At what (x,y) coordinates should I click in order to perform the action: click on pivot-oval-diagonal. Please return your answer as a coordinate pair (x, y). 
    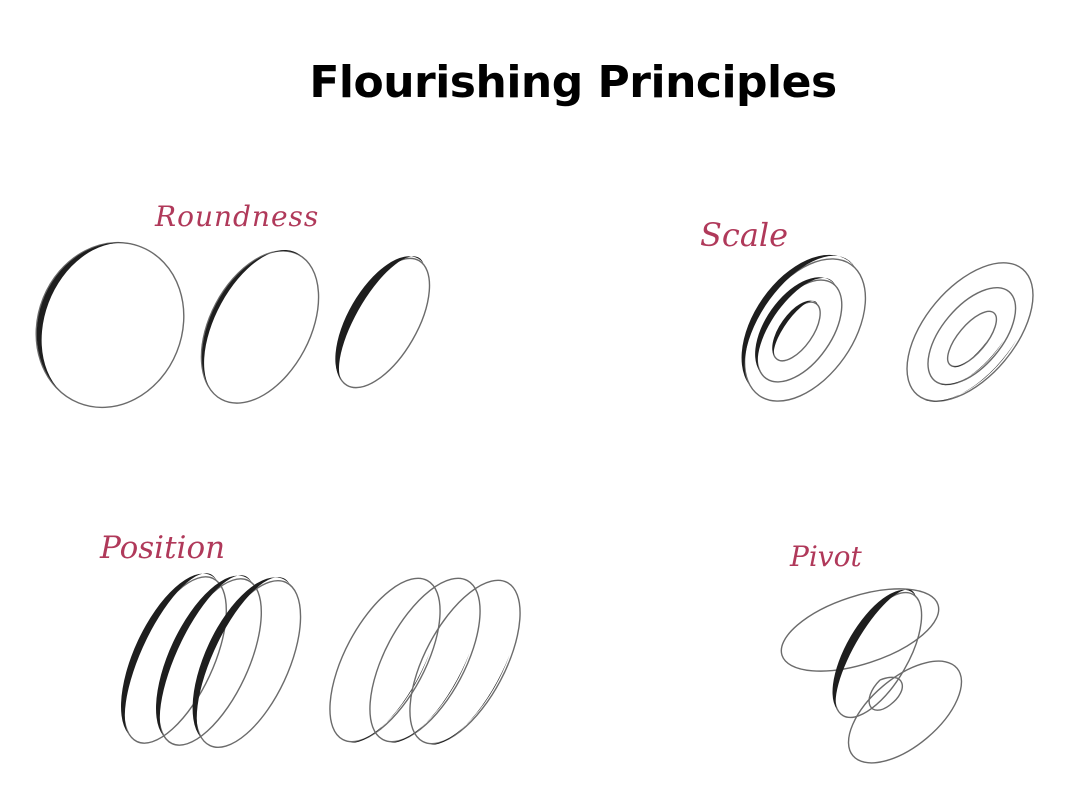
    Looking at the image, I should click on (905, 712).